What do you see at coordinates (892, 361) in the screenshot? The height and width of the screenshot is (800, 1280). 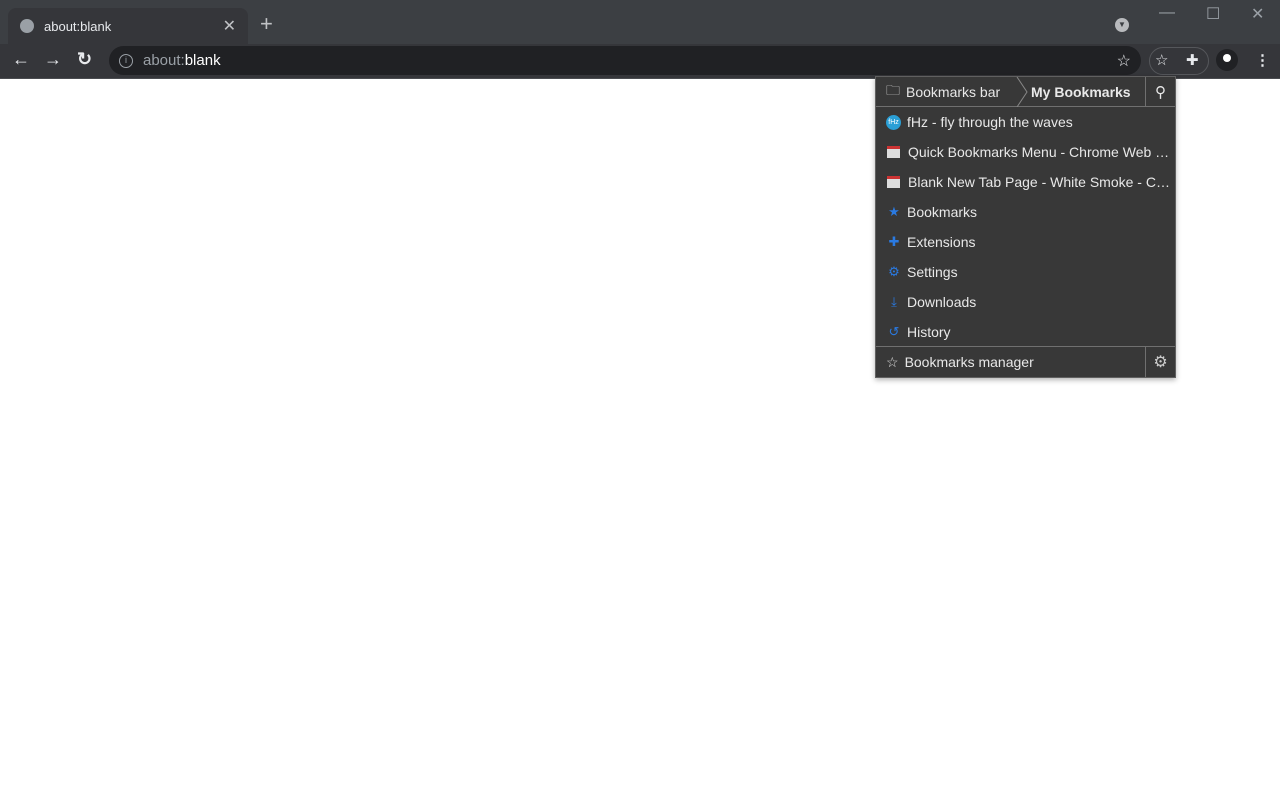 I see `star-outline-icon: ☆` at bounding box center [892, 361].